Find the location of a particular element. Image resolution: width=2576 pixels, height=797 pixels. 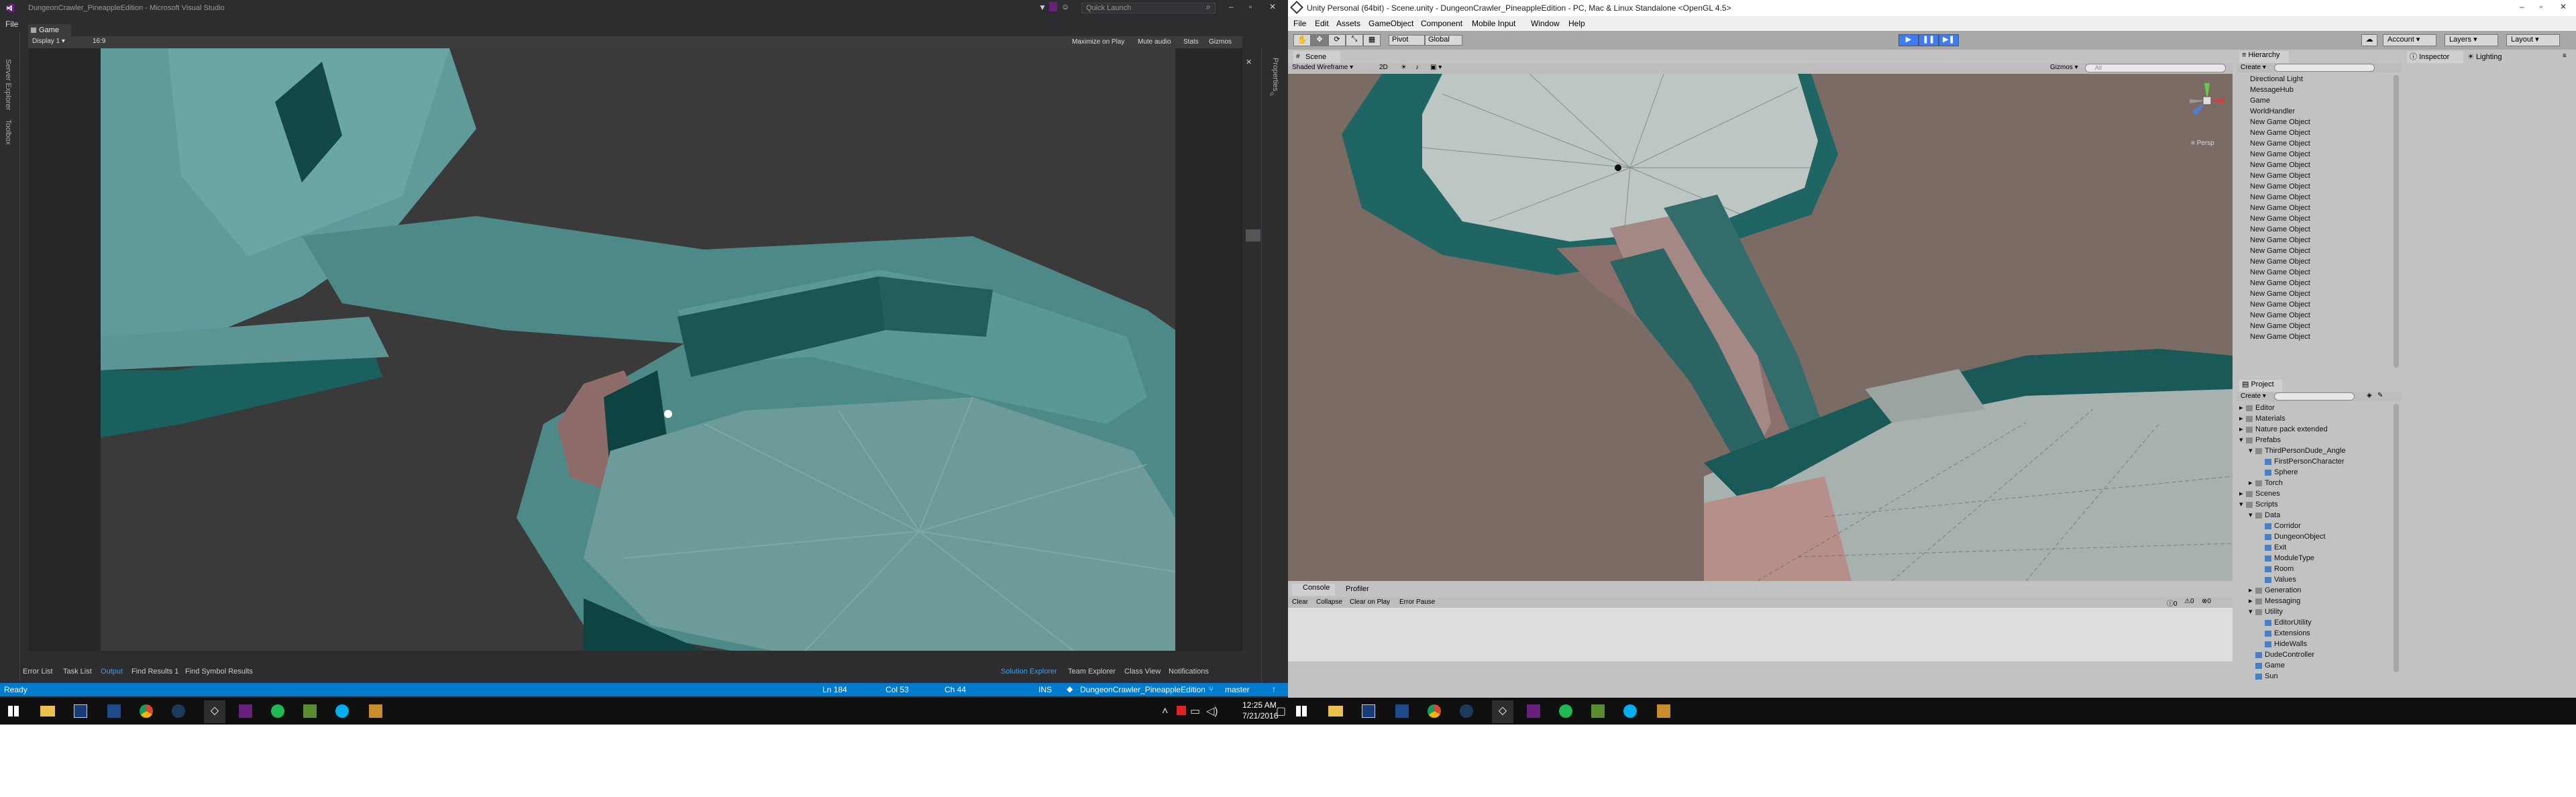

properties-tab: Properties is located at coordinates (1275, 74).